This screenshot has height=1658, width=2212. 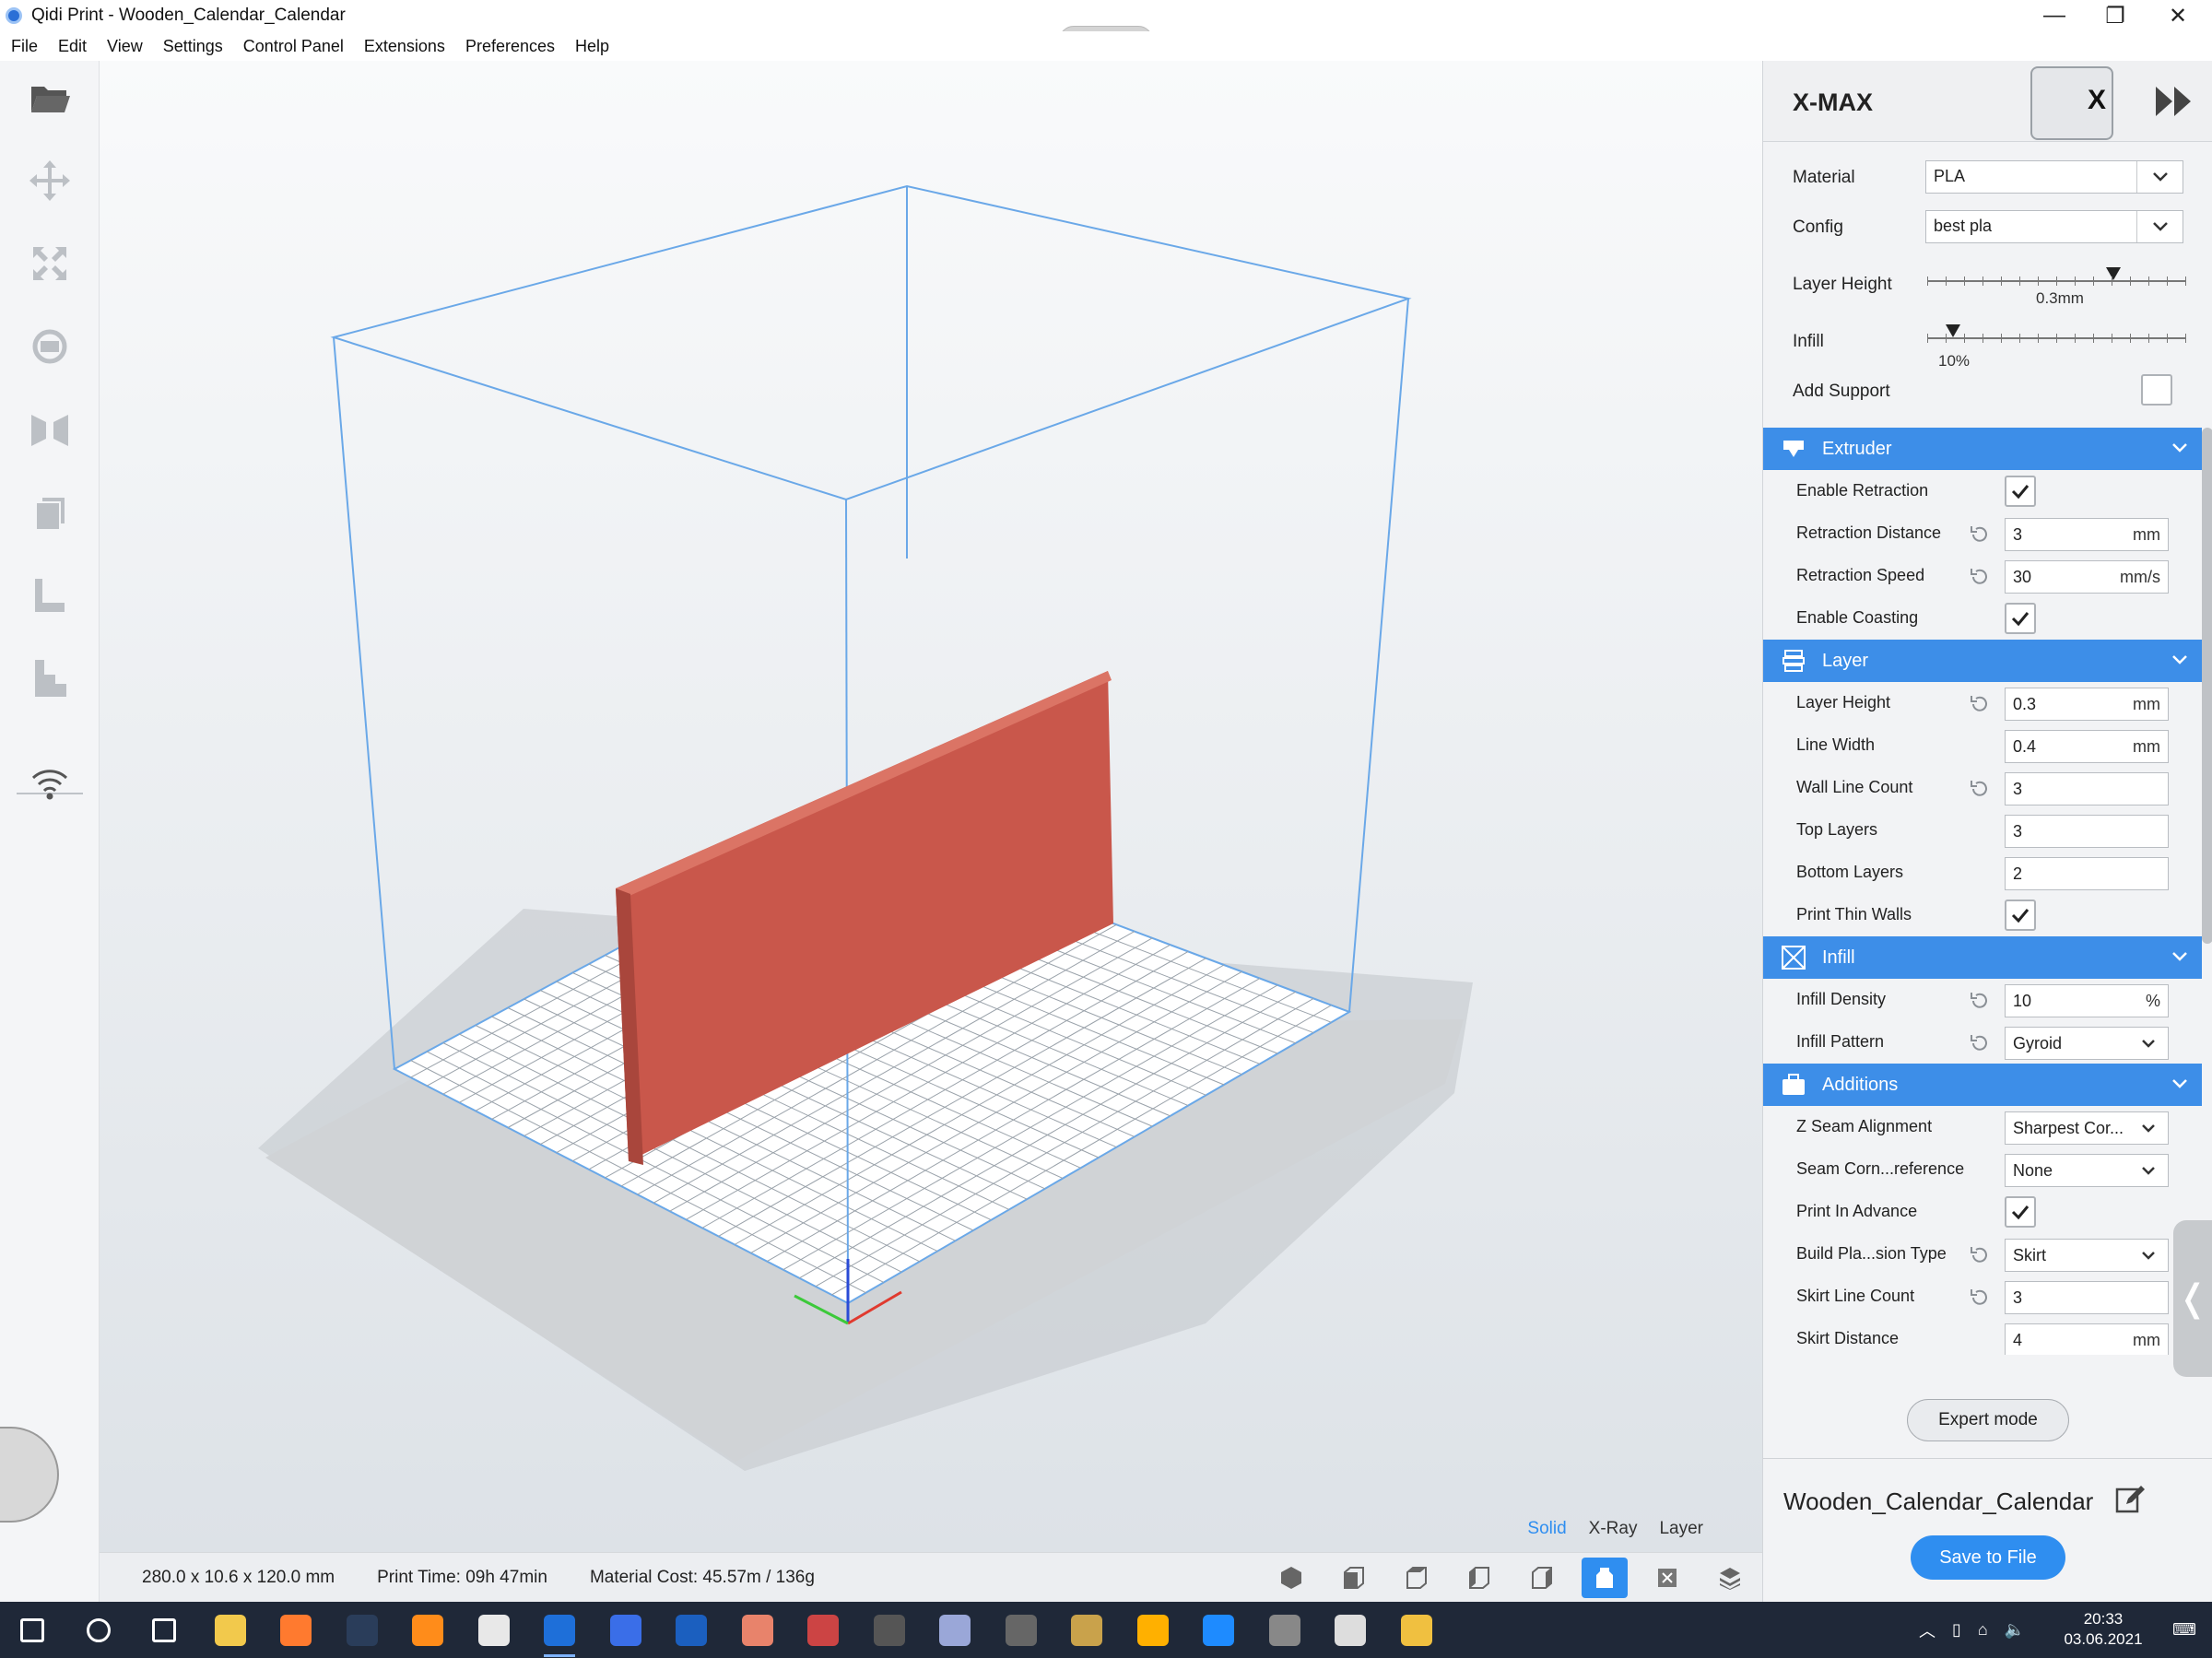 What do you see at coordinates (2177, 15) in the screenshot?
I see `close-button: ✕` at bounding box center [2177, 15].